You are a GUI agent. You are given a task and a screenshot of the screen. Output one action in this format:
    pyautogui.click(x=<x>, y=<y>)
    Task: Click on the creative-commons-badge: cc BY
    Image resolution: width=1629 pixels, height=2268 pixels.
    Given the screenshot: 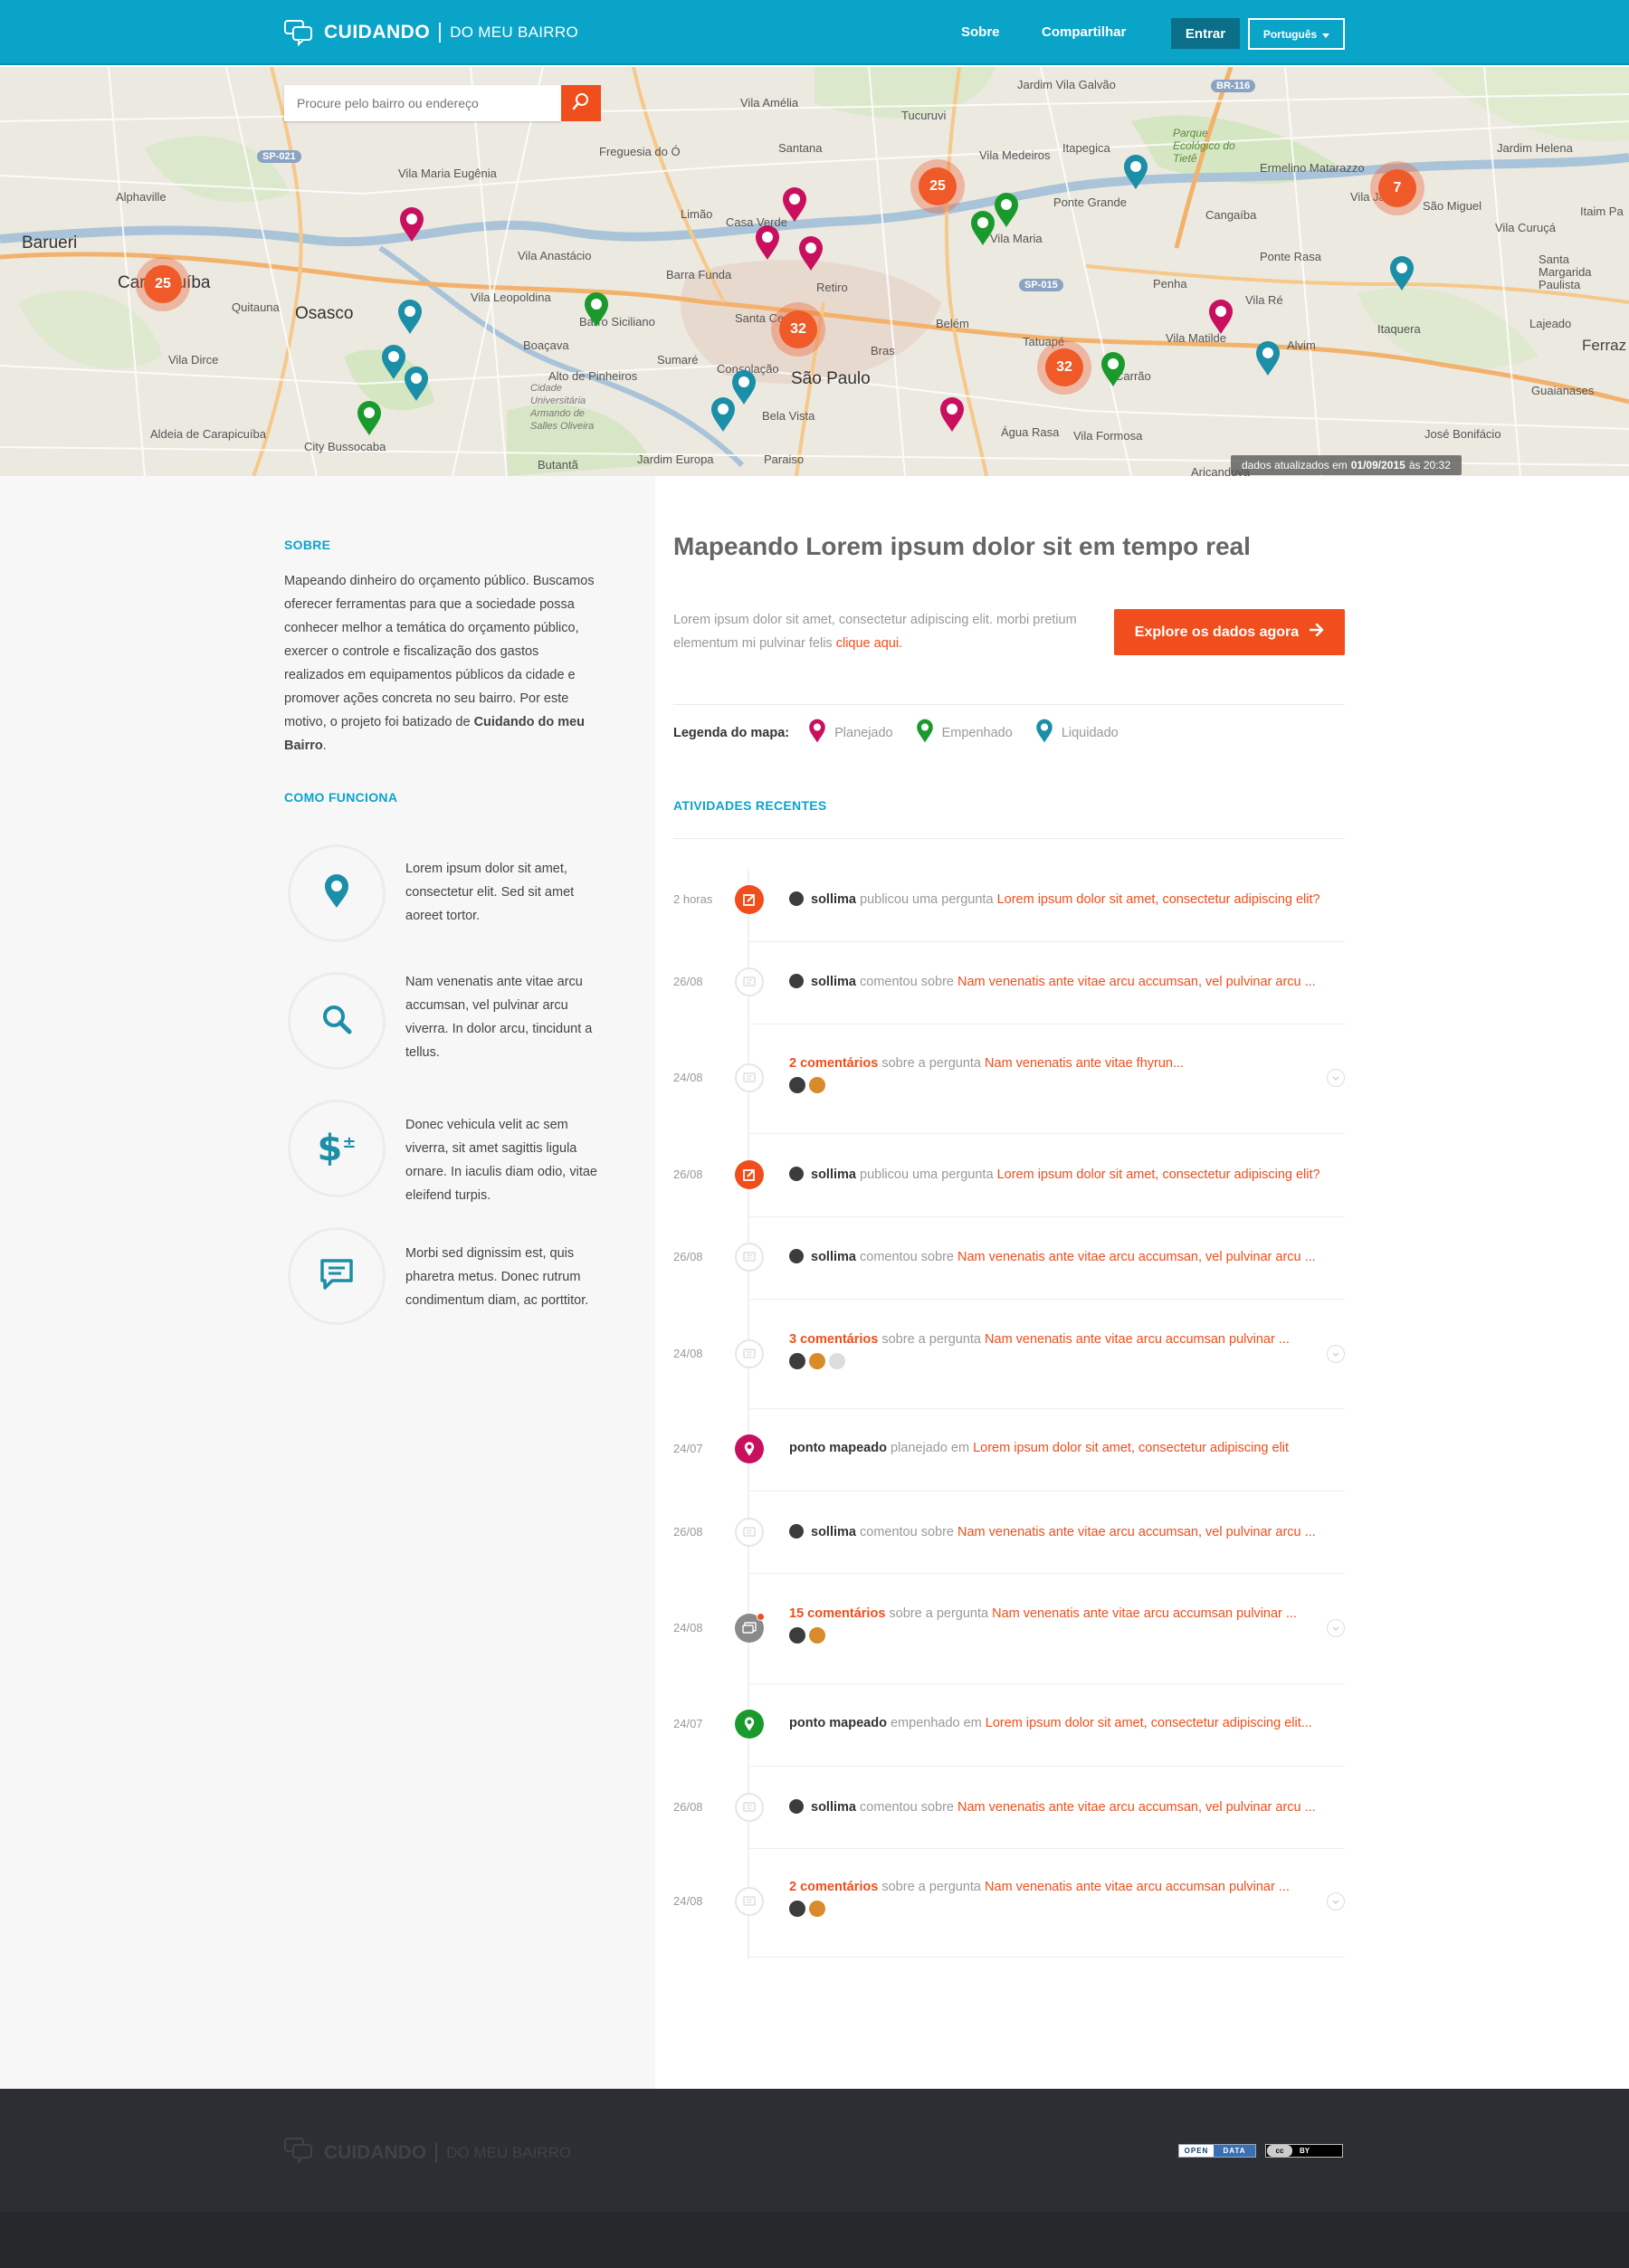 What is the action you would take?
    pyautogui.click(x=1304, y=2151)
    